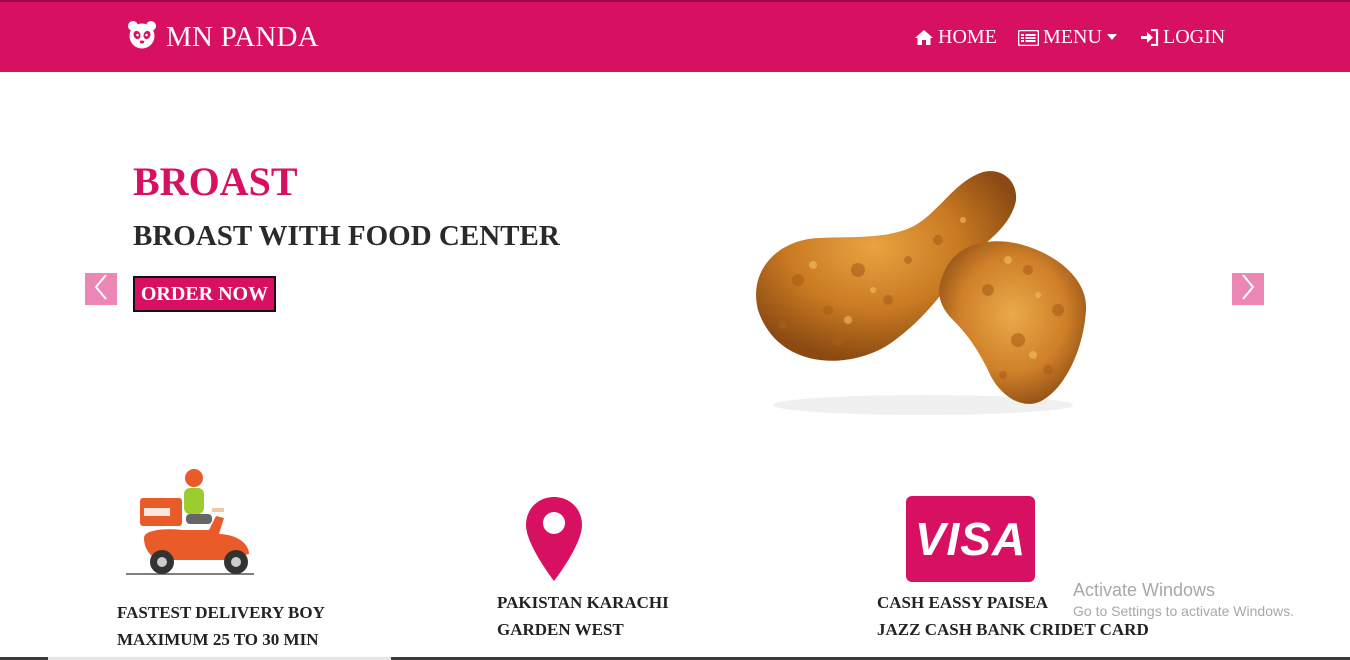 This screenshot has width=1350, height=660. I want to click on nav-home: HOME, so click(955, 37).